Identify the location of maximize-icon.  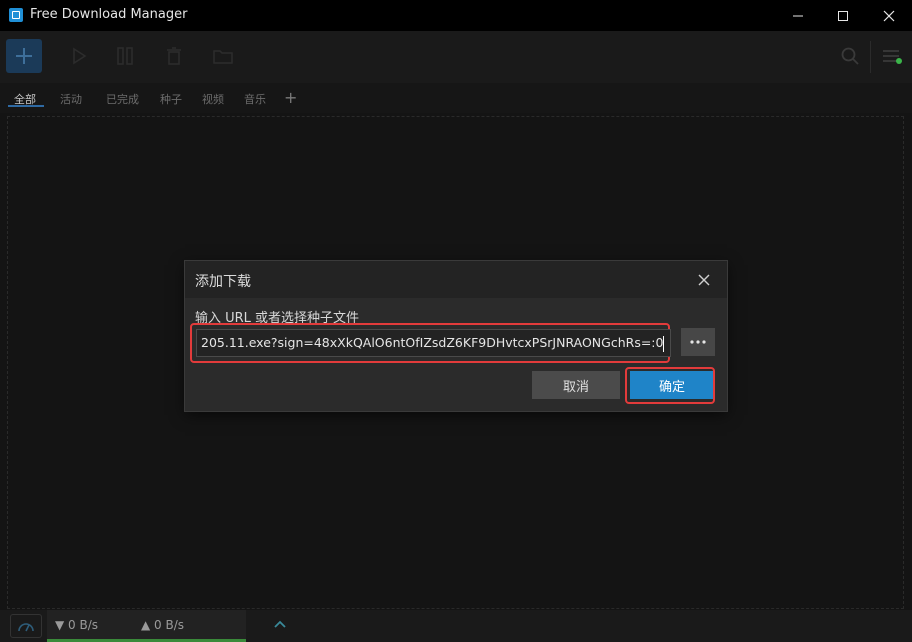
(843, 15).